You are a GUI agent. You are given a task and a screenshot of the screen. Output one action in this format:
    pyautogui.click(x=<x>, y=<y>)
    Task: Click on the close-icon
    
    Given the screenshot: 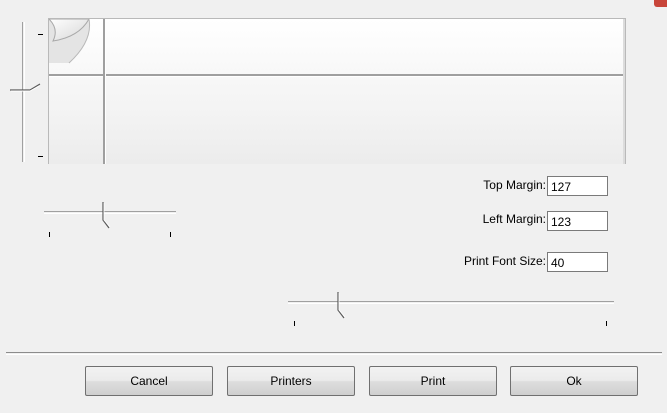 What is the action you would take?
    pyautogui.click(x=660, y=3)
    